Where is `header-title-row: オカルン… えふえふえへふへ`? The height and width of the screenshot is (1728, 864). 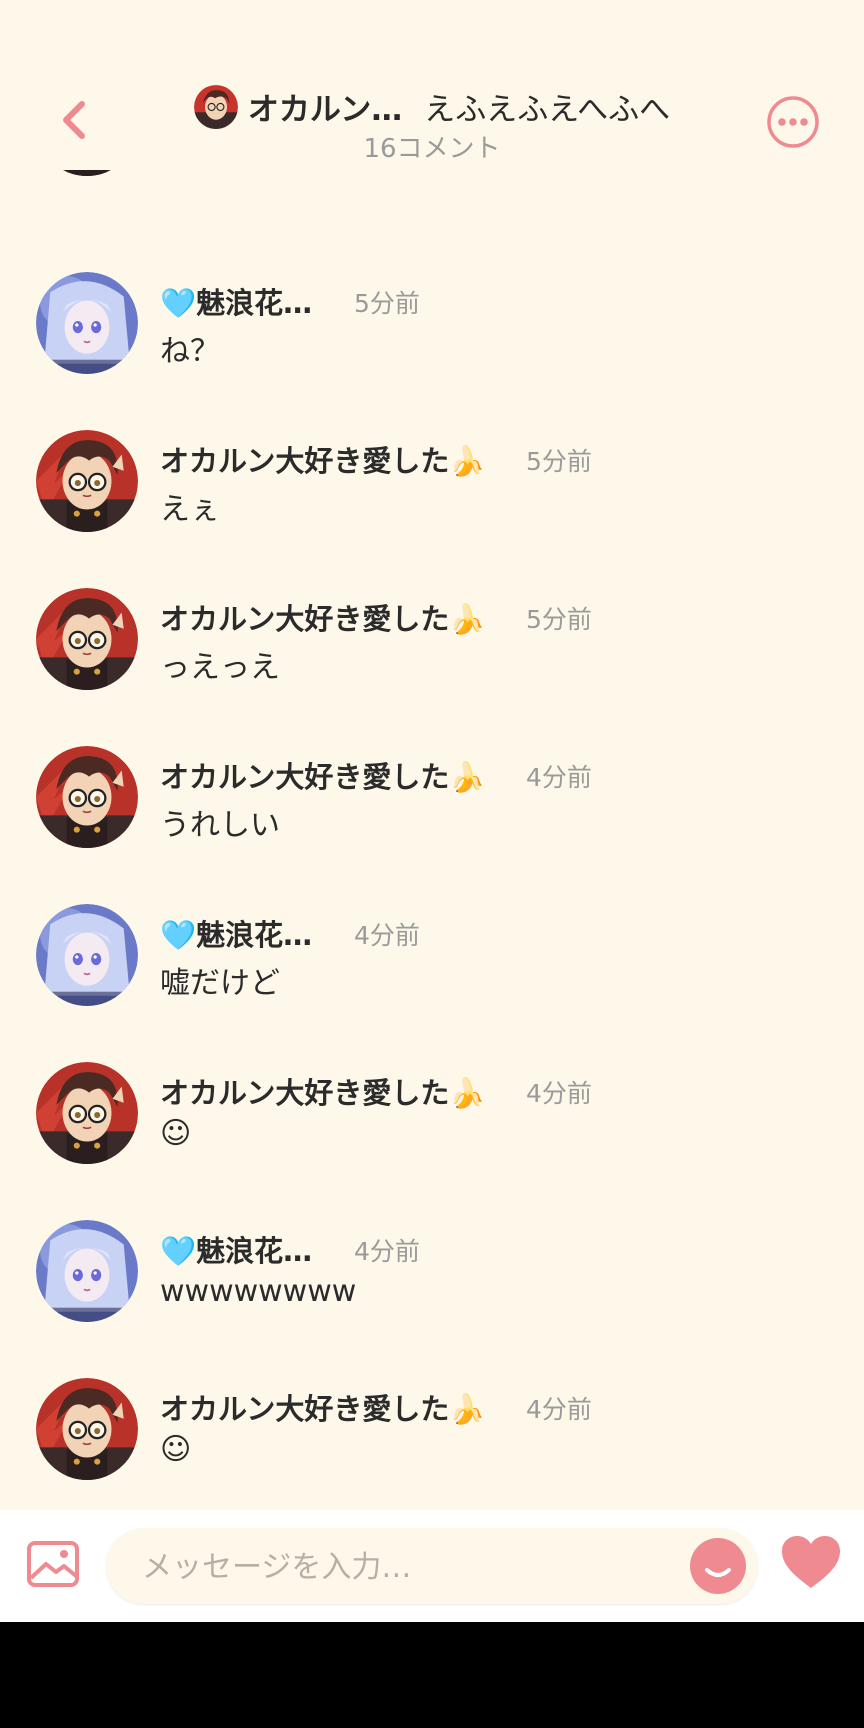 header-title-row: オカルン… えふえふえへふへ is located at coordinates (432, 106).